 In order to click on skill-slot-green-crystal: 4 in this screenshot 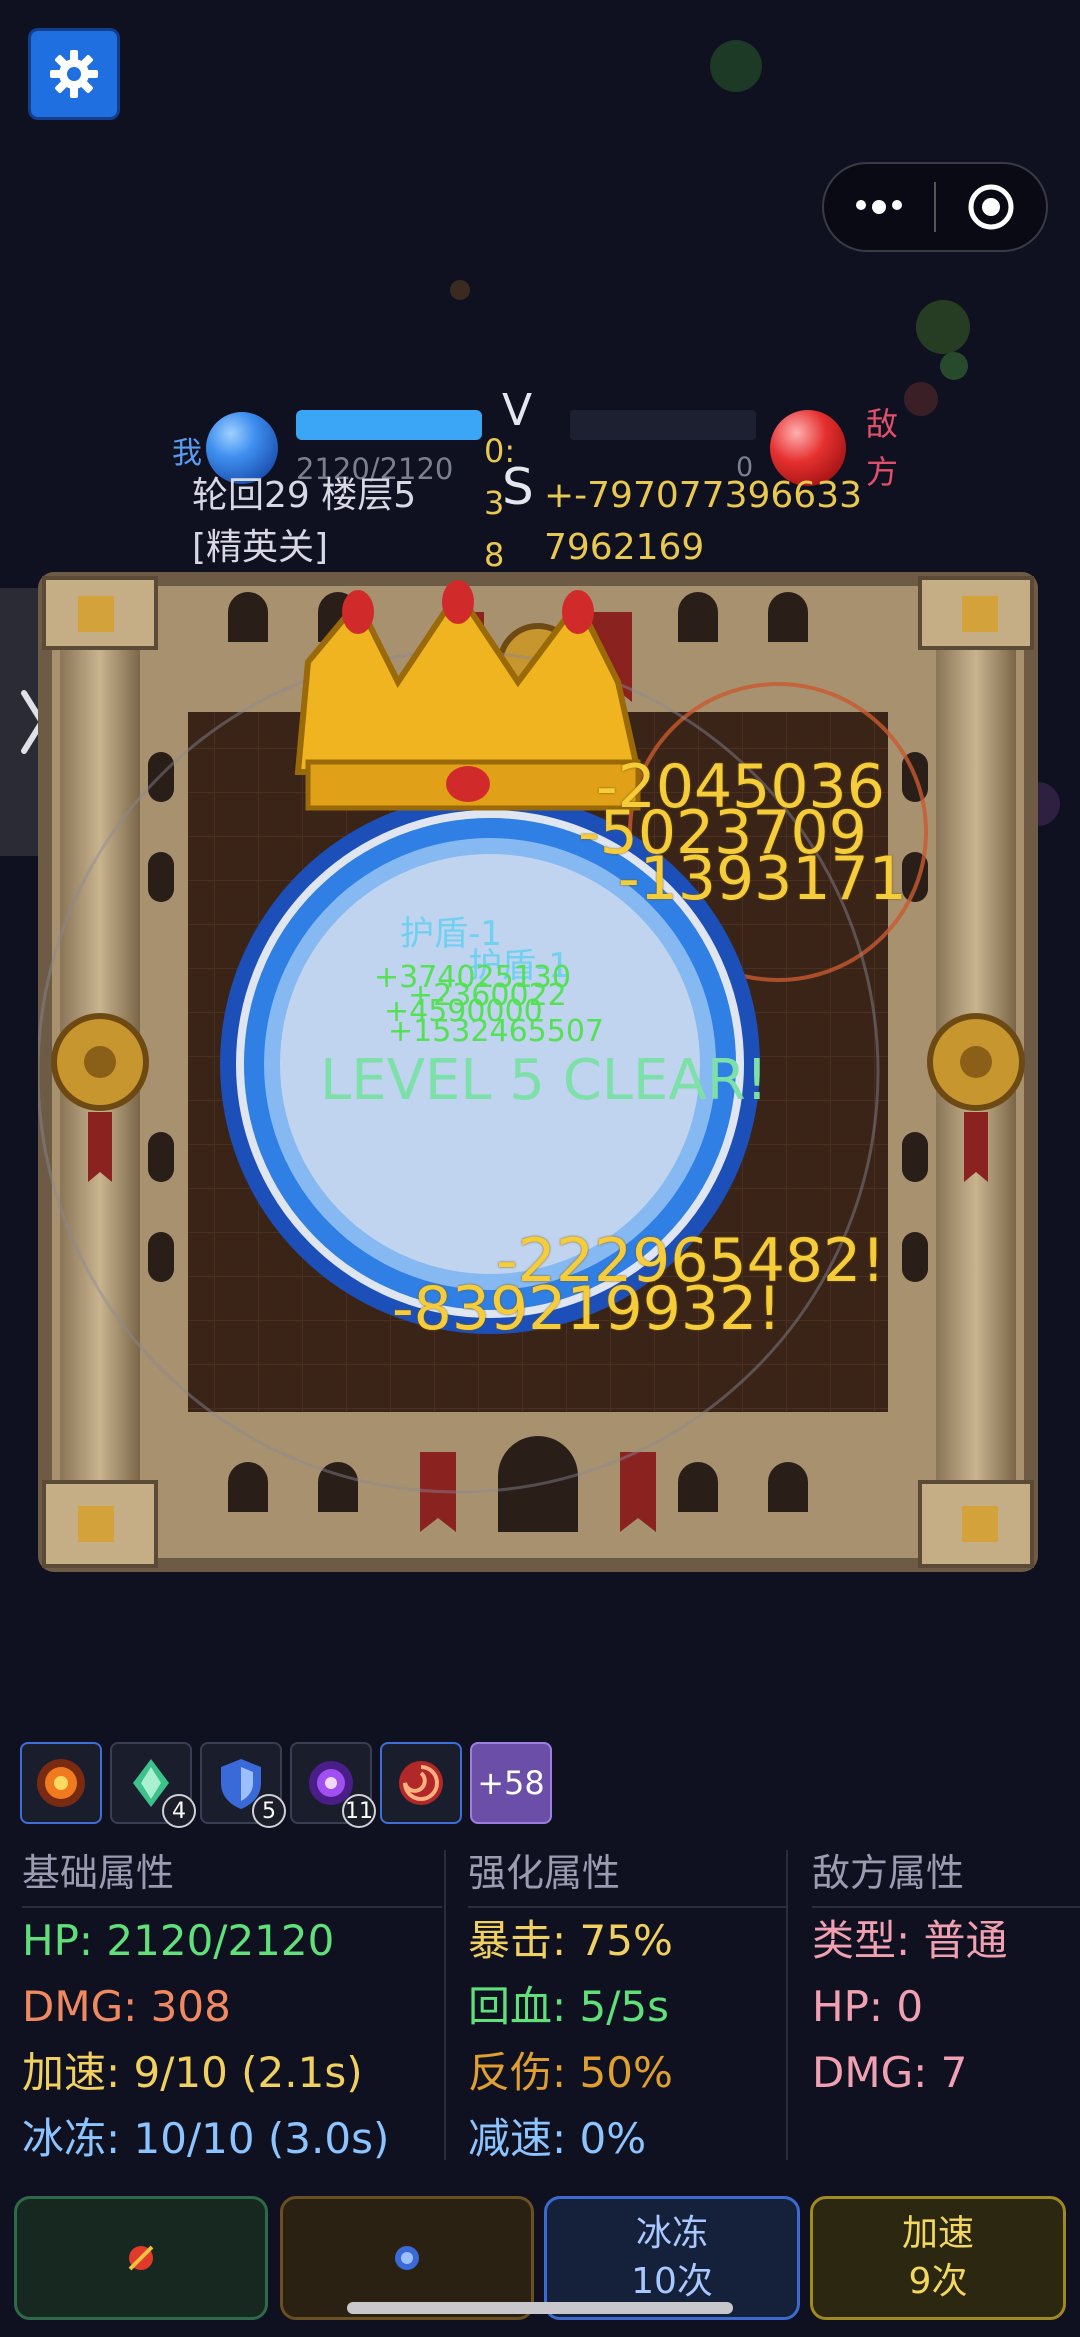, I will do `click(153, 1785)`.